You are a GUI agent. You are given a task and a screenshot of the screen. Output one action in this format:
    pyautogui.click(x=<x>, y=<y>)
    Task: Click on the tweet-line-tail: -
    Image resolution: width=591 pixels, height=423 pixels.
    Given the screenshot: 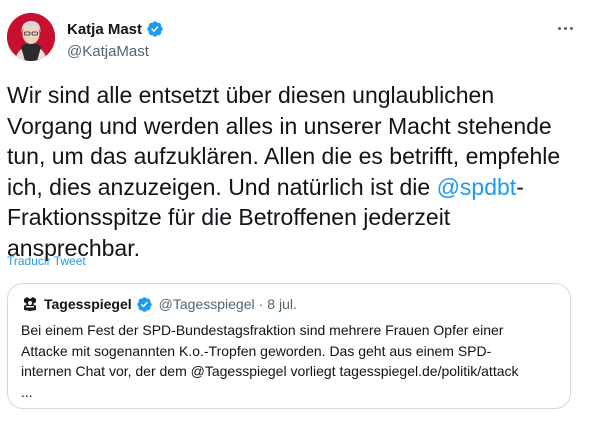 What is the action you would take?
    pyautogui.click(x=520, y=186)
    